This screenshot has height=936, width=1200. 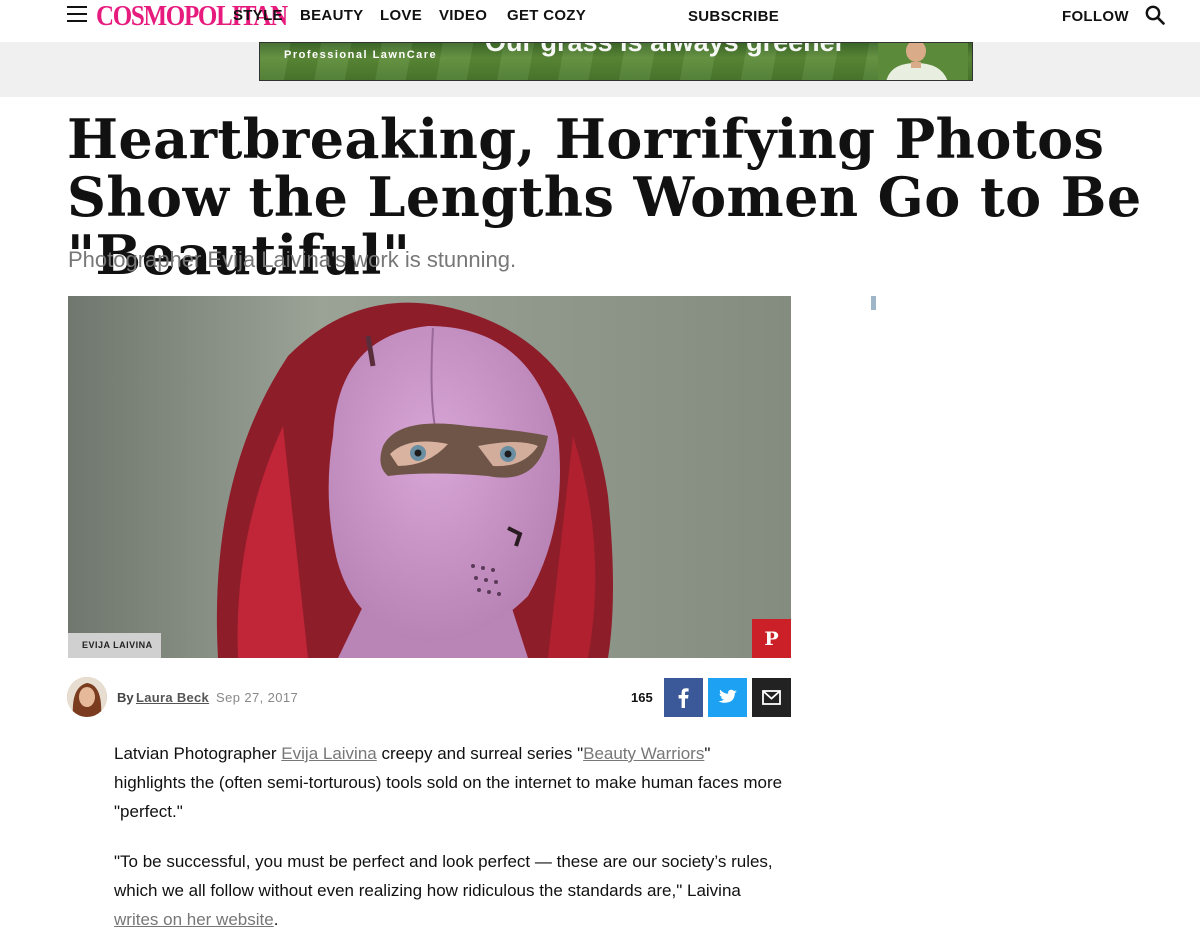 I want to click on twitter-share-button, so click(x=727, y=697).